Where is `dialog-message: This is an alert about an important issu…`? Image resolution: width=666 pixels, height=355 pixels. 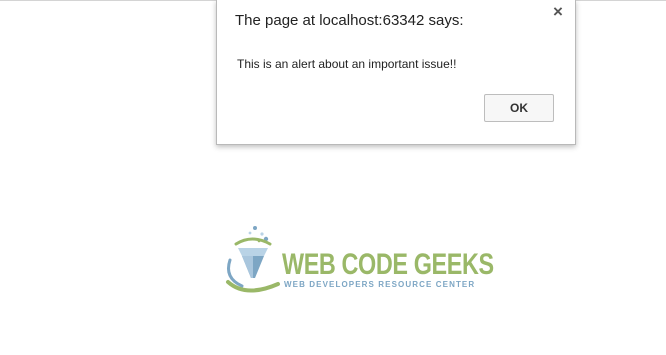
dialog-message: This is an alert about an important issu… is located at coordinates (347, 64).